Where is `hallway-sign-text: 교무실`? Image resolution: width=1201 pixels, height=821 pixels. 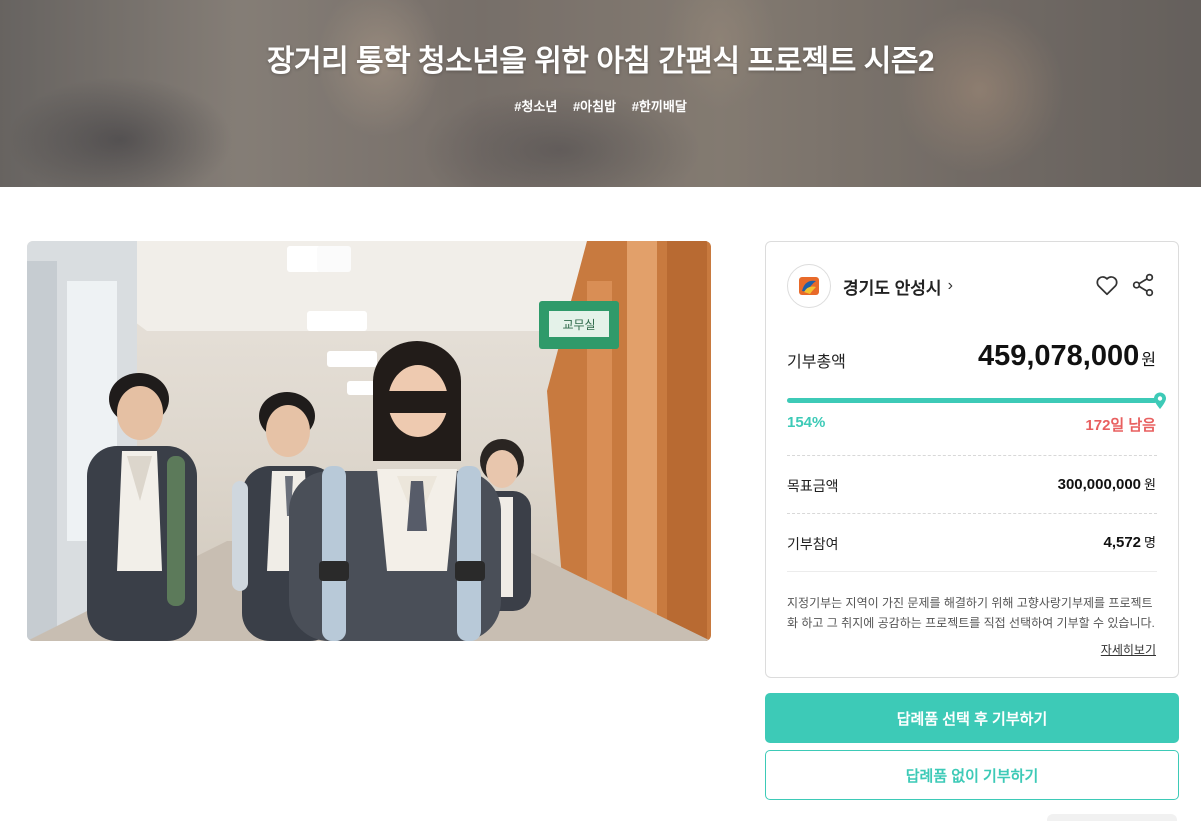
hallway-sign-text: 교무실 is located at coordinates (578, 325).